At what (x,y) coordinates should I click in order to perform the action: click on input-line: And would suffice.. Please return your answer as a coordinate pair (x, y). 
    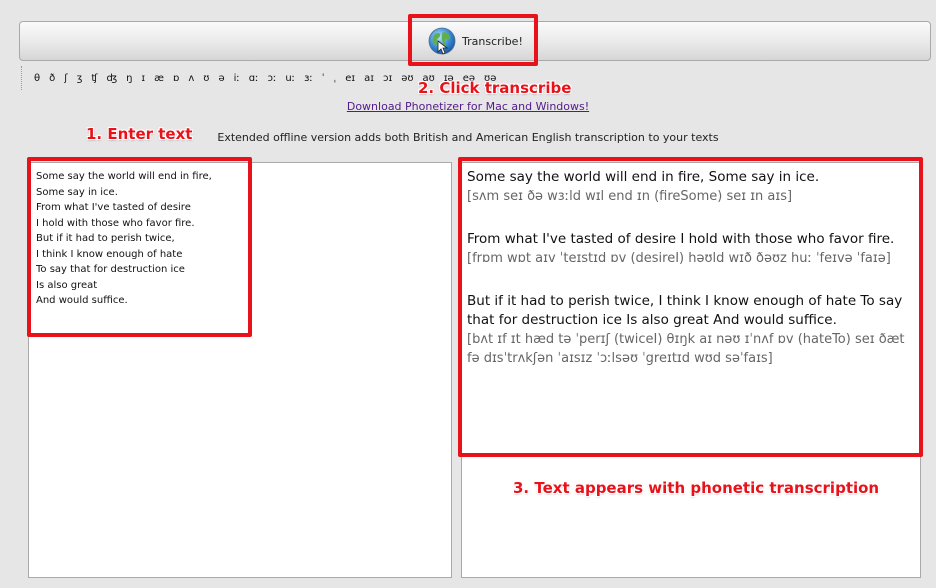
    Looking at the image, I should click on (82, 300).